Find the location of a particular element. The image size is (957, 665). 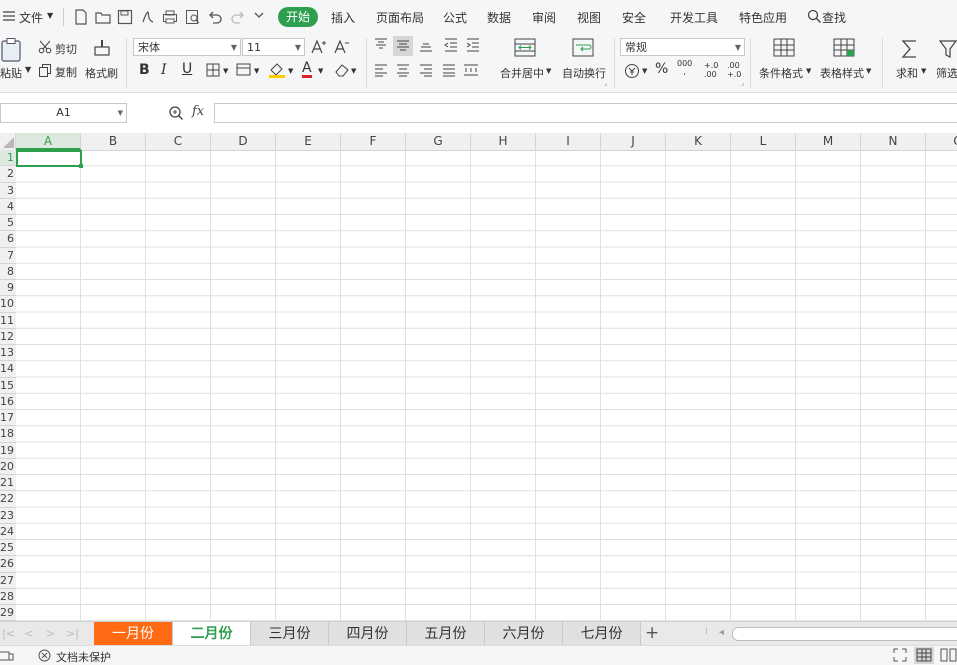

page-break-view-icon is located at coordinates (948, 655).